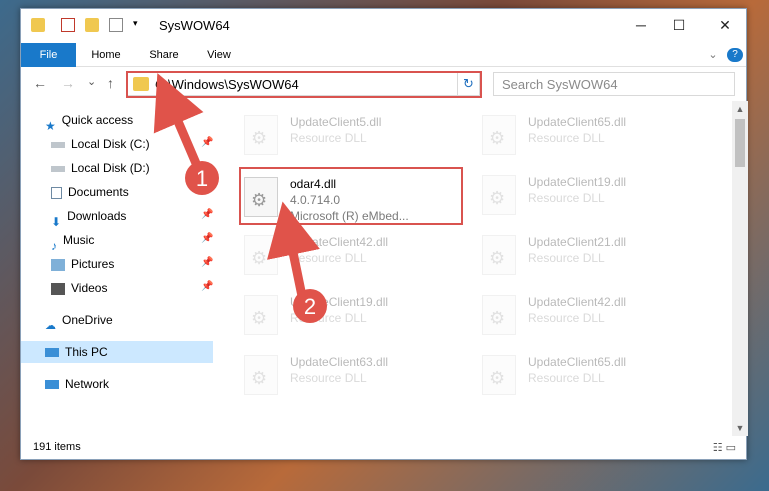 The width and height of the screenshot is (769, 491). What do you see at coordinates (54, 245) in the screenshot?
I see `music-icon: ♪` at bounding box center [54, 245].